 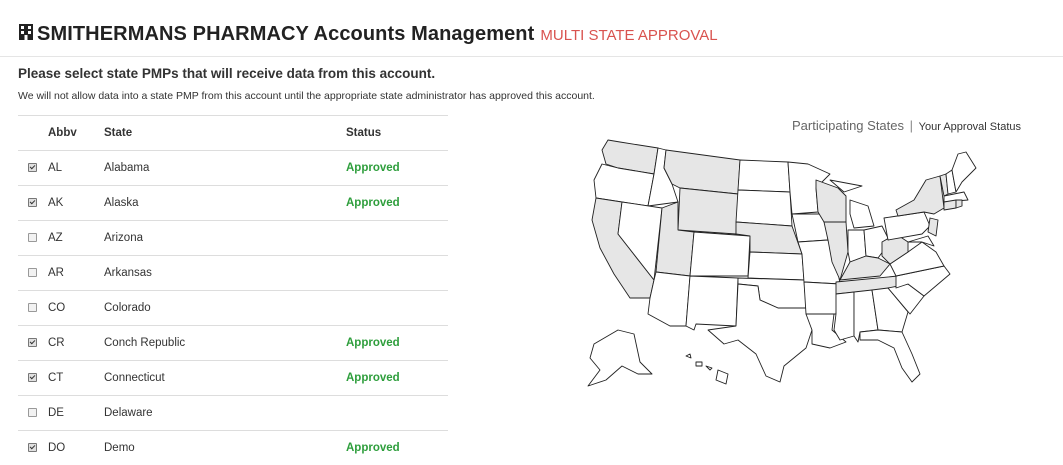 What do you see at coordinates (225, 238) in the screenshot?
I see `state-name: Arizona` at bounding box center [225, 238].